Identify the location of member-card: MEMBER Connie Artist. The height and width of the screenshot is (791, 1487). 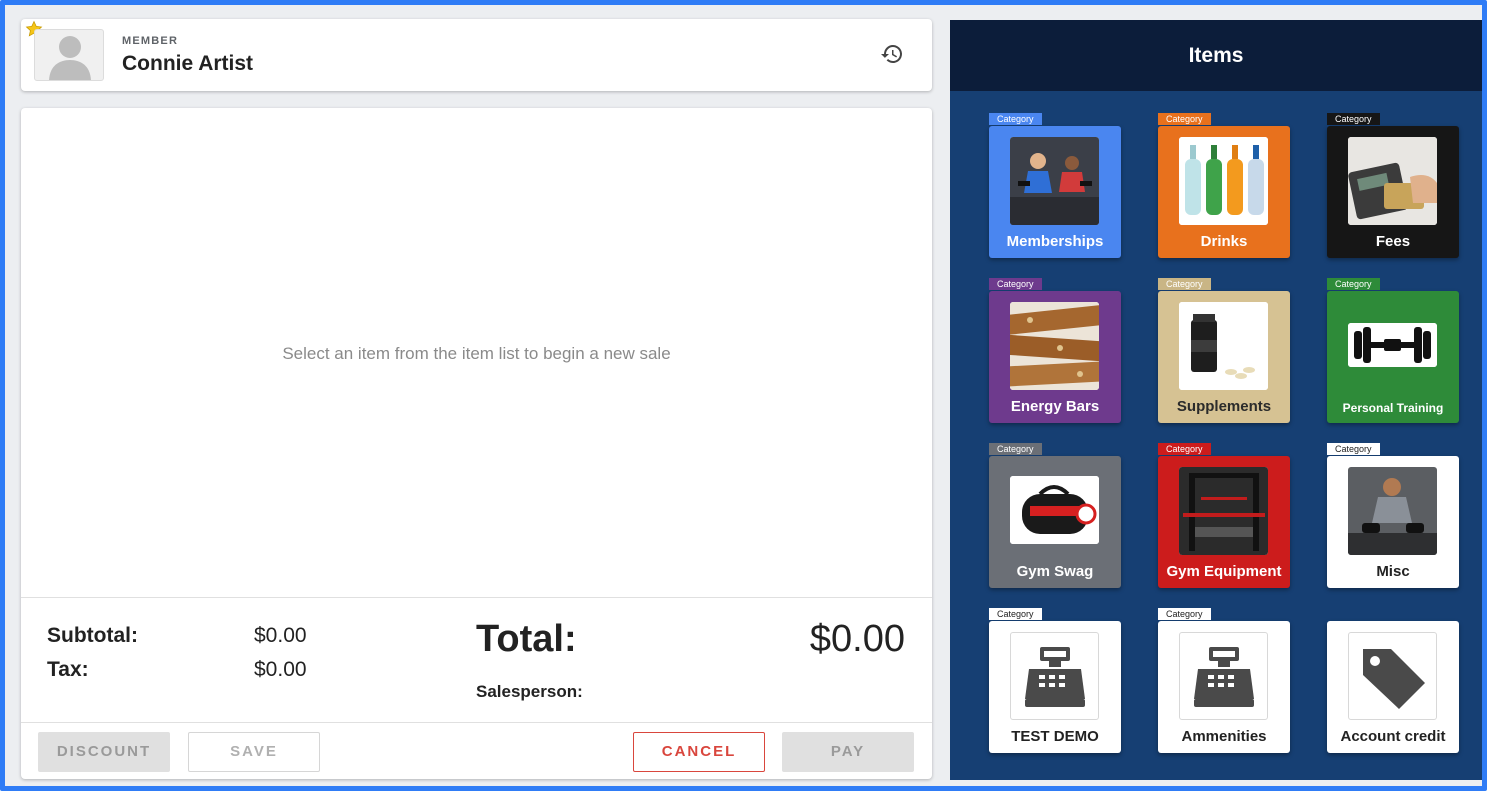
(476, 55).